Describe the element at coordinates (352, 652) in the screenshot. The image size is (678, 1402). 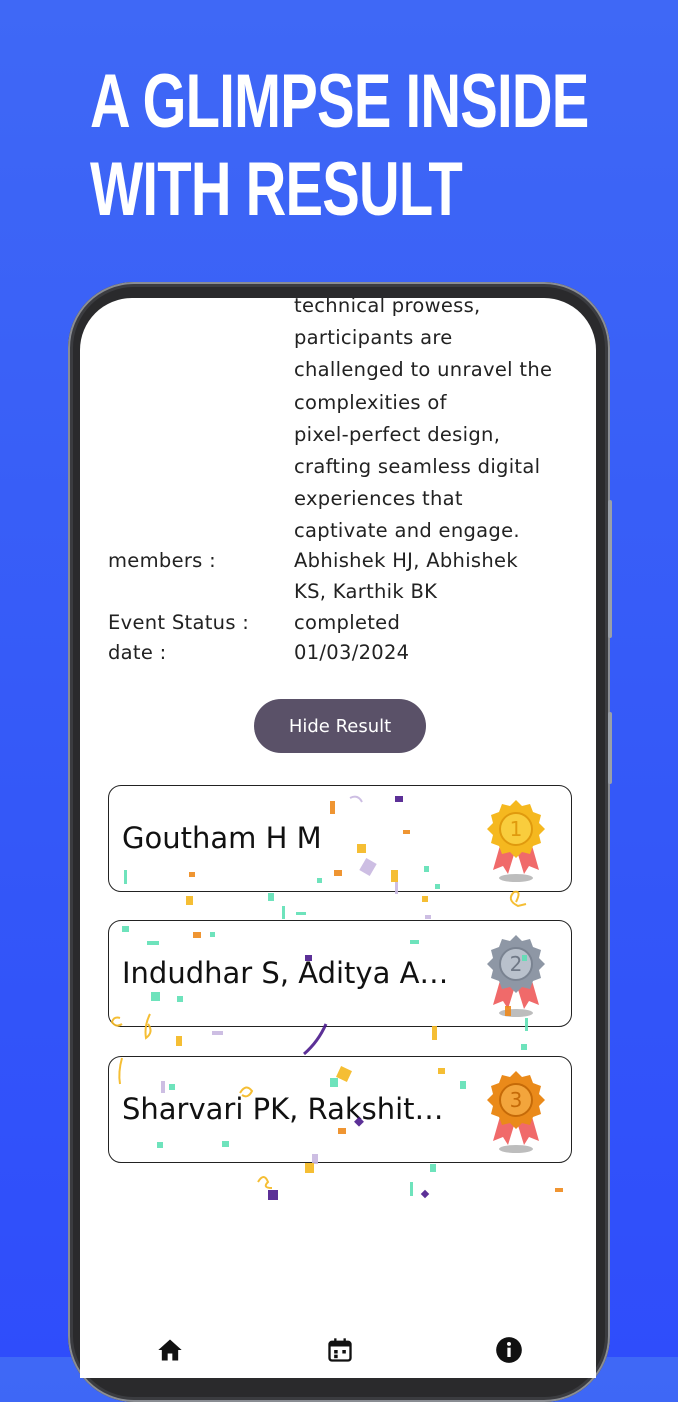
I see `date-value: 01/03/2024` at that location.